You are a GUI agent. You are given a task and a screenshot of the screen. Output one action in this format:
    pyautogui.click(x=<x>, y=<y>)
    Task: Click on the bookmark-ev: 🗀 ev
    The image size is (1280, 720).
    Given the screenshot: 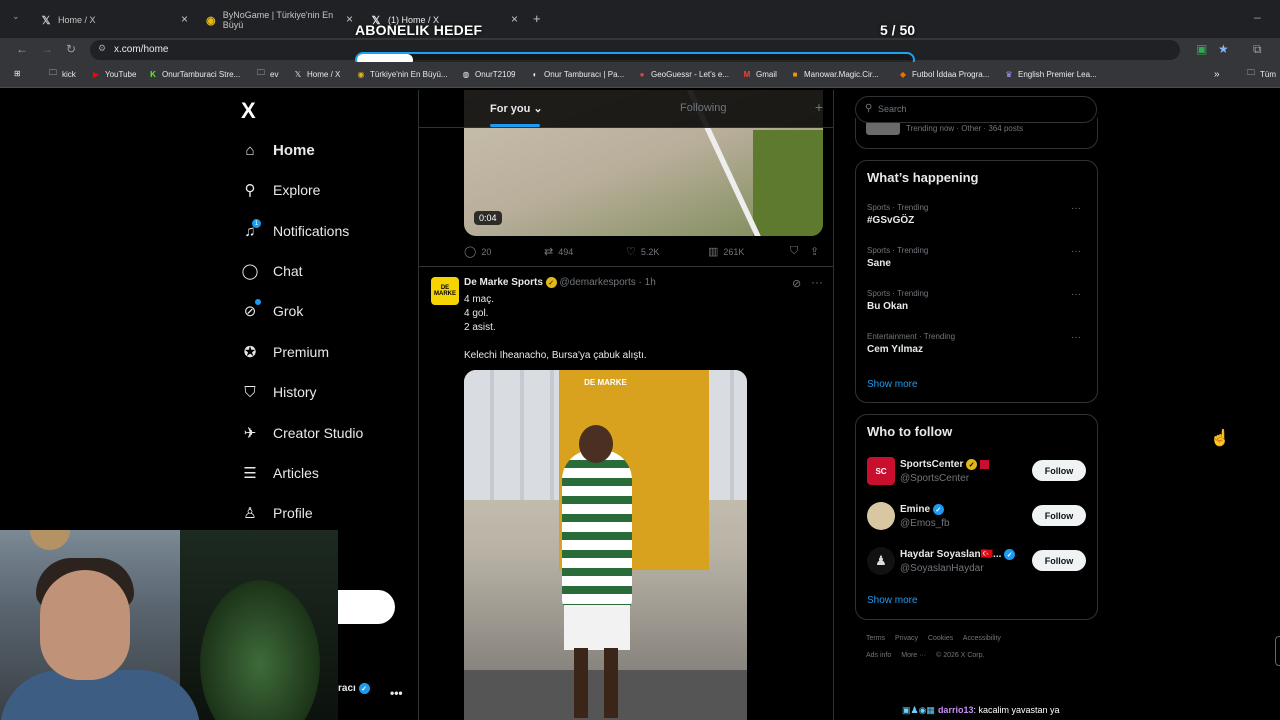 What is the action you would take?
    pyautogui.click(x=267, y=73)
    